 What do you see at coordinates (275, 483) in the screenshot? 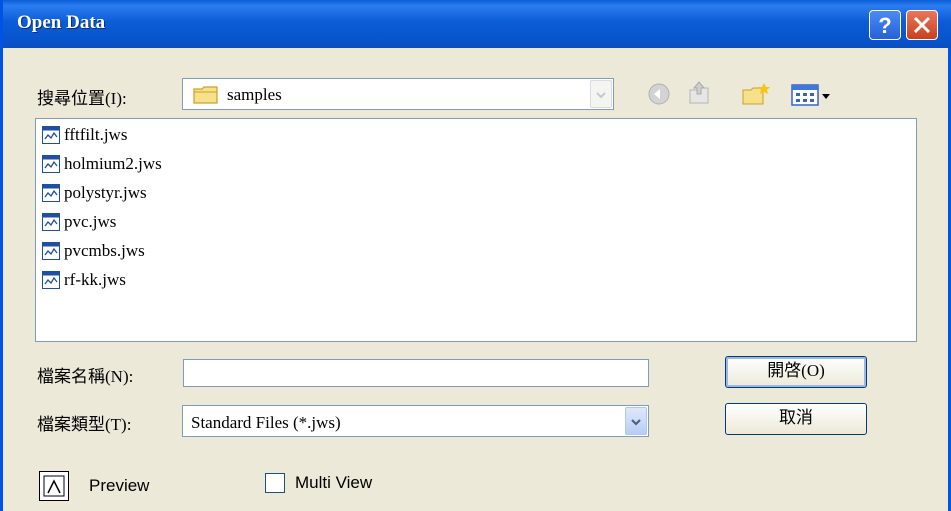
I see `multi-view-checkbox` at bounding box center [275, 483].